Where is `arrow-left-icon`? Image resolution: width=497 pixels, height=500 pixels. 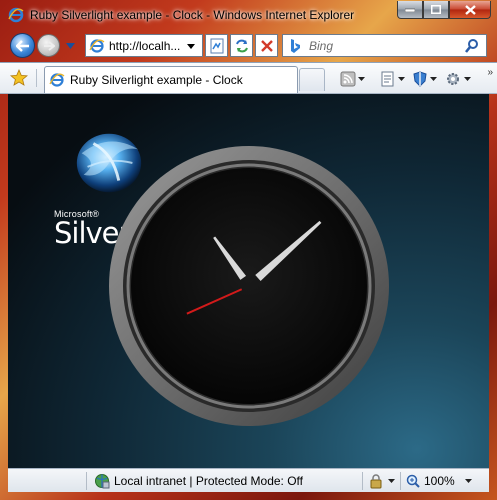
arrow-left-icon is located at coordinates (22, 45).